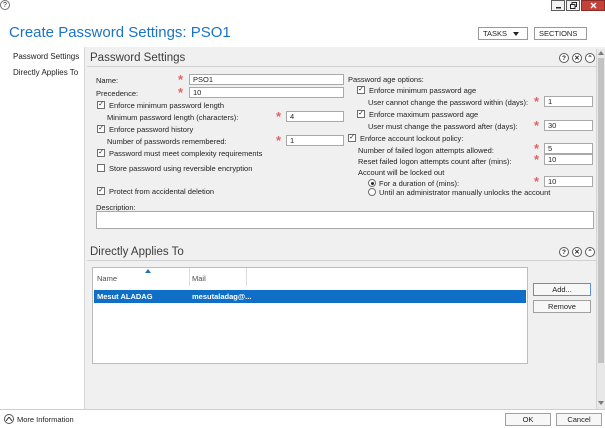  What do you see at coordinates (424, 114) in the screenshot?
I see `enforce-max-age-label: Enforce maximum password age` at bounding box center [424, 114].